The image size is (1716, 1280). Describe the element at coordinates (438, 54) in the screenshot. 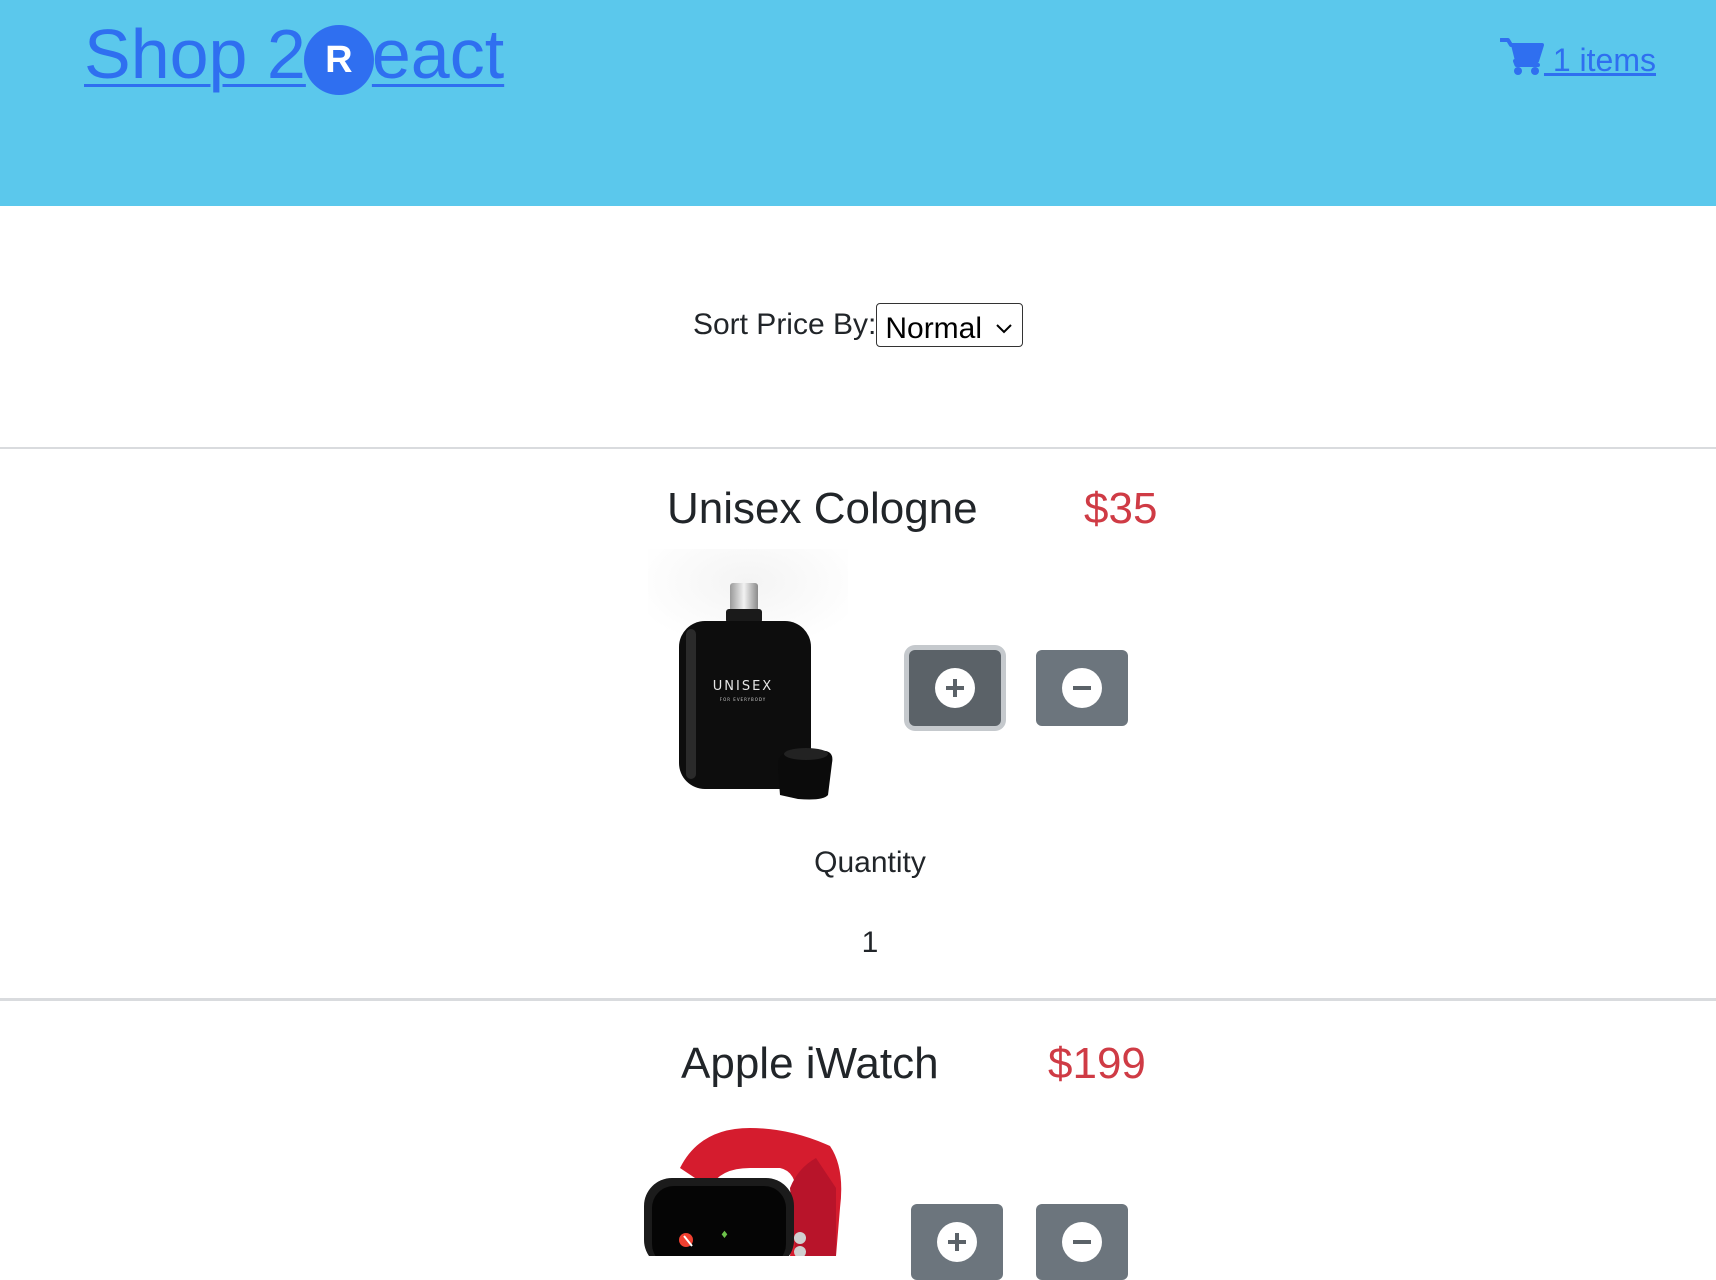

I see `brand-text-suffix: eact` at that location.